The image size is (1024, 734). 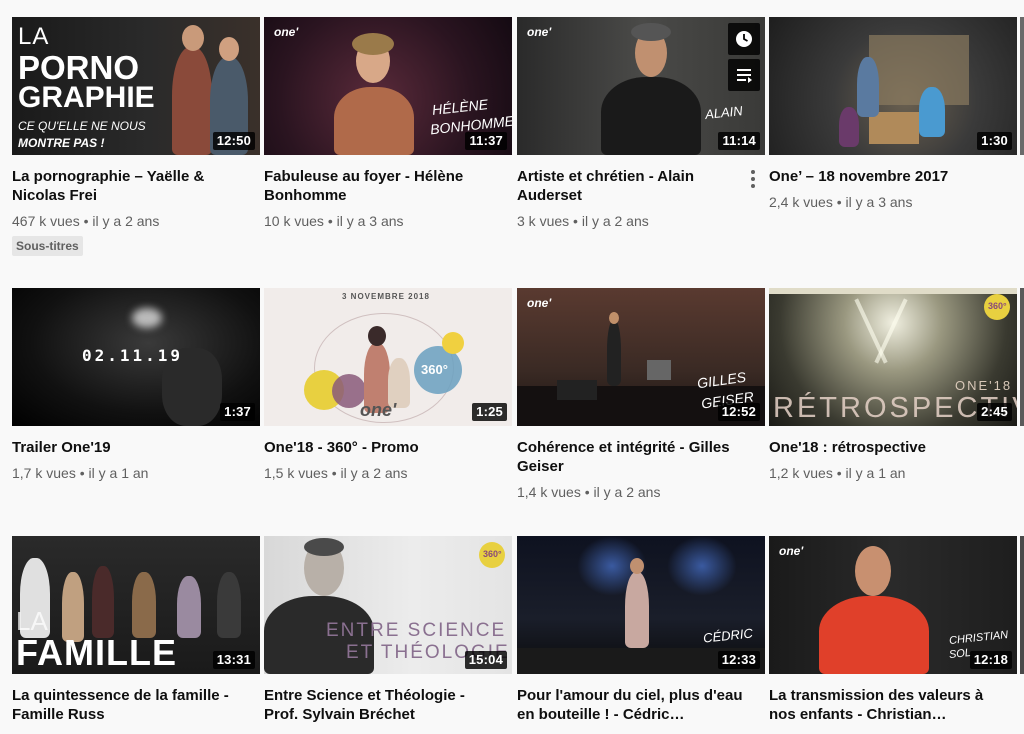 What do you see at coordinates (336, 473) in the screenshot?
I see `video-meta: 1,5 k vues • il y a 2 ans` at bounding box center [336, 473].